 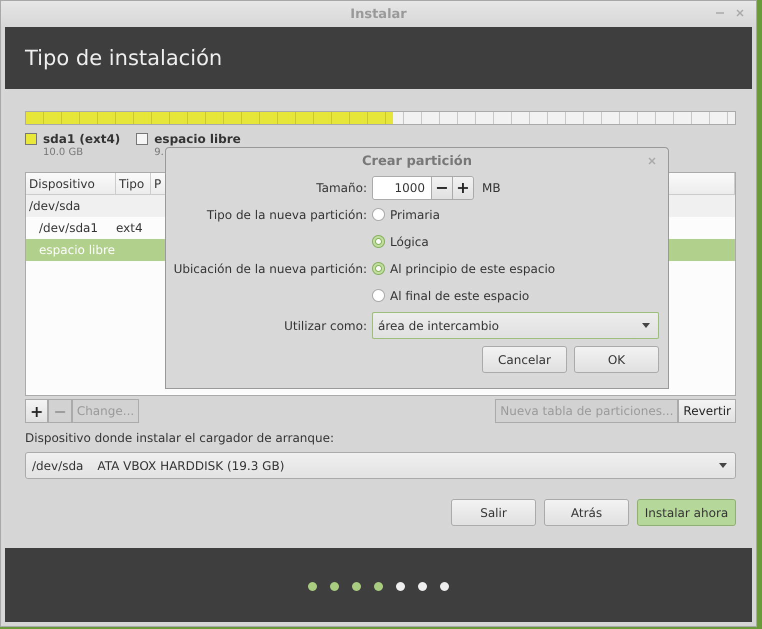 I want to click on legend-label: sda1 (ext4), so click(x=81, y=139).